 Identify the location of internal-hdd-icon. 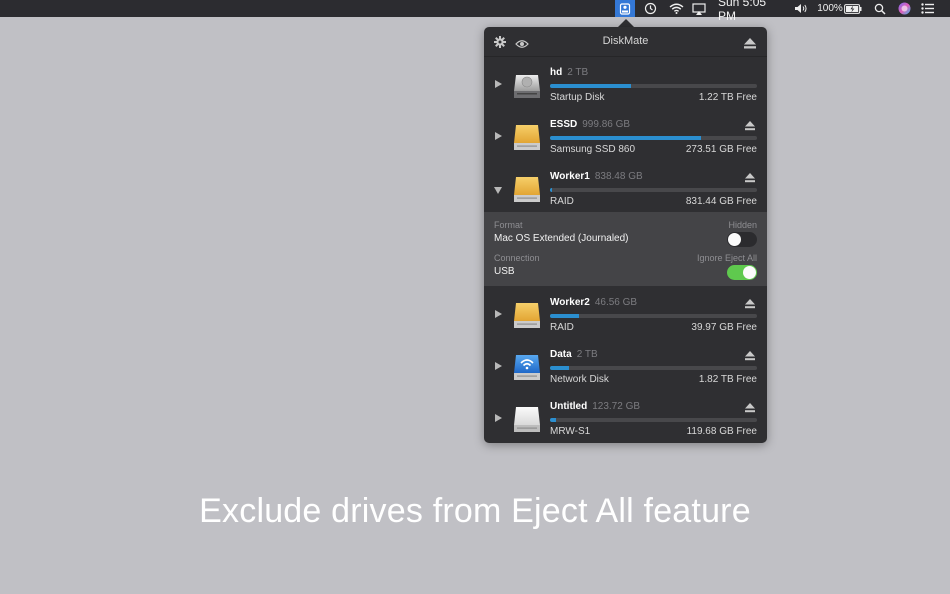
(527, 84).